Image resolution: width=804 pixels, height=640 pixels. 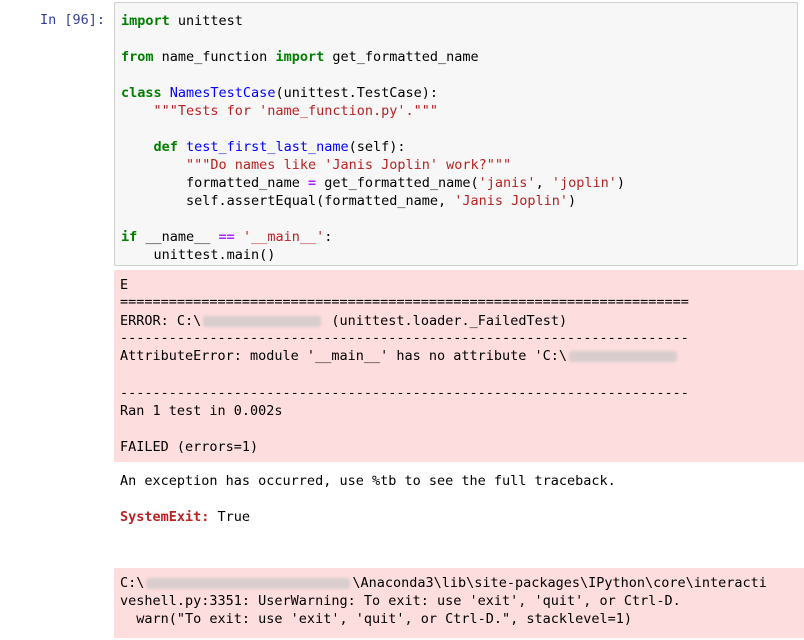 I want to click on code-text: unittest, so click(x=206, y=21).